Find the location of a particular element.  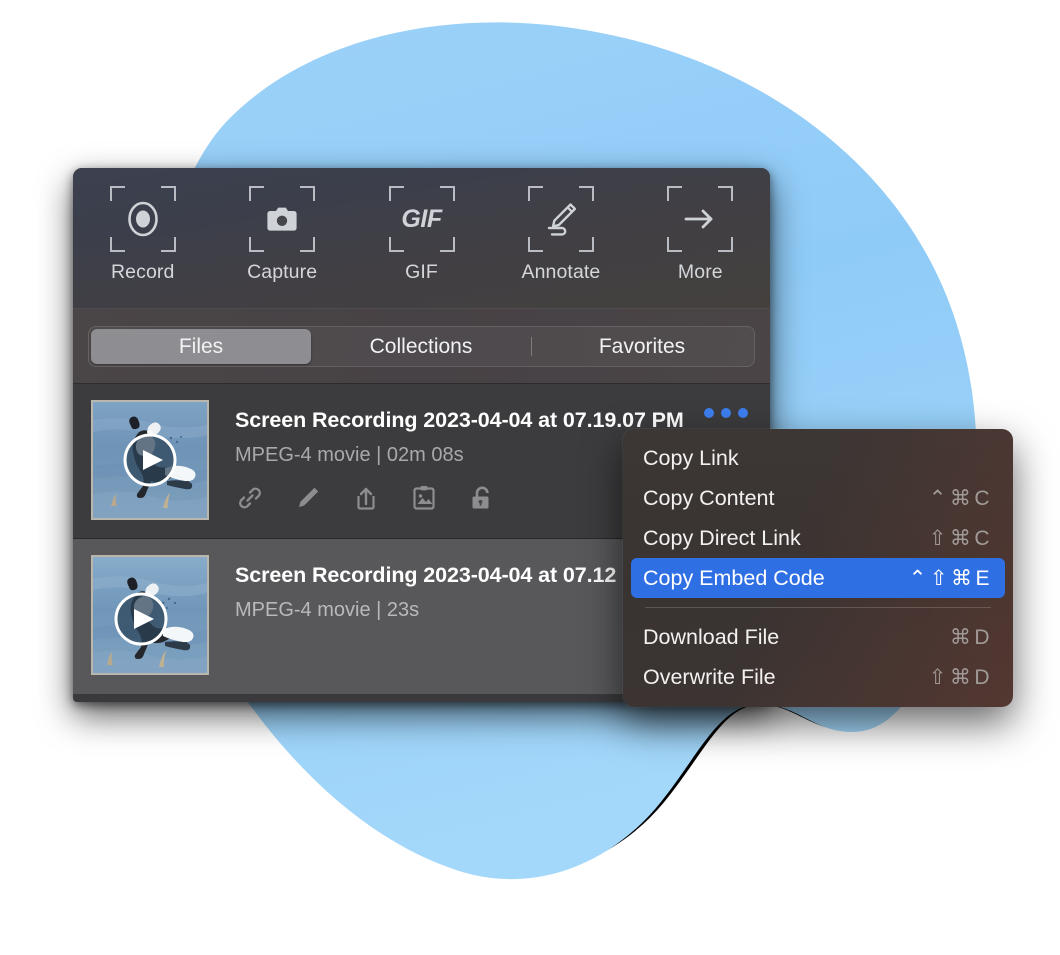

tab-collections: Collections is located at coordinates (421, 346).